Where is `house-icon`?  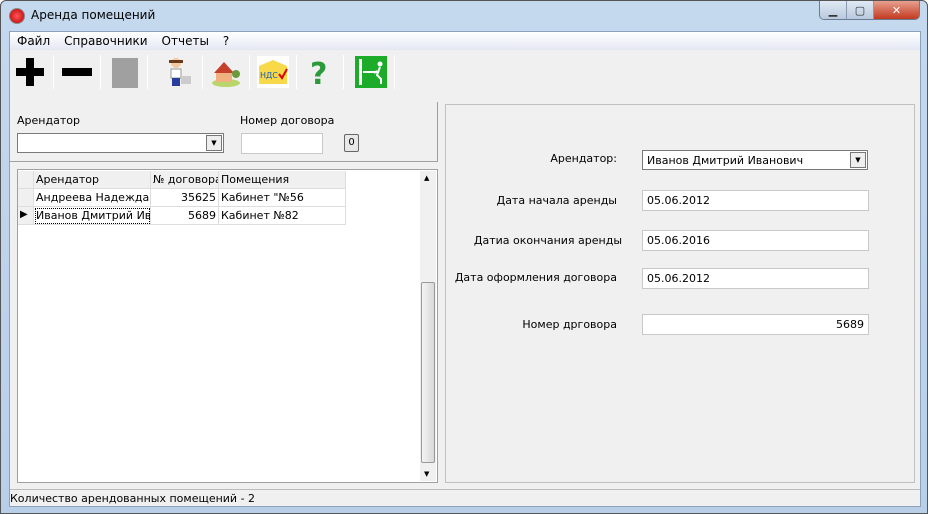
house-icon is located at coordinates (226, 74).